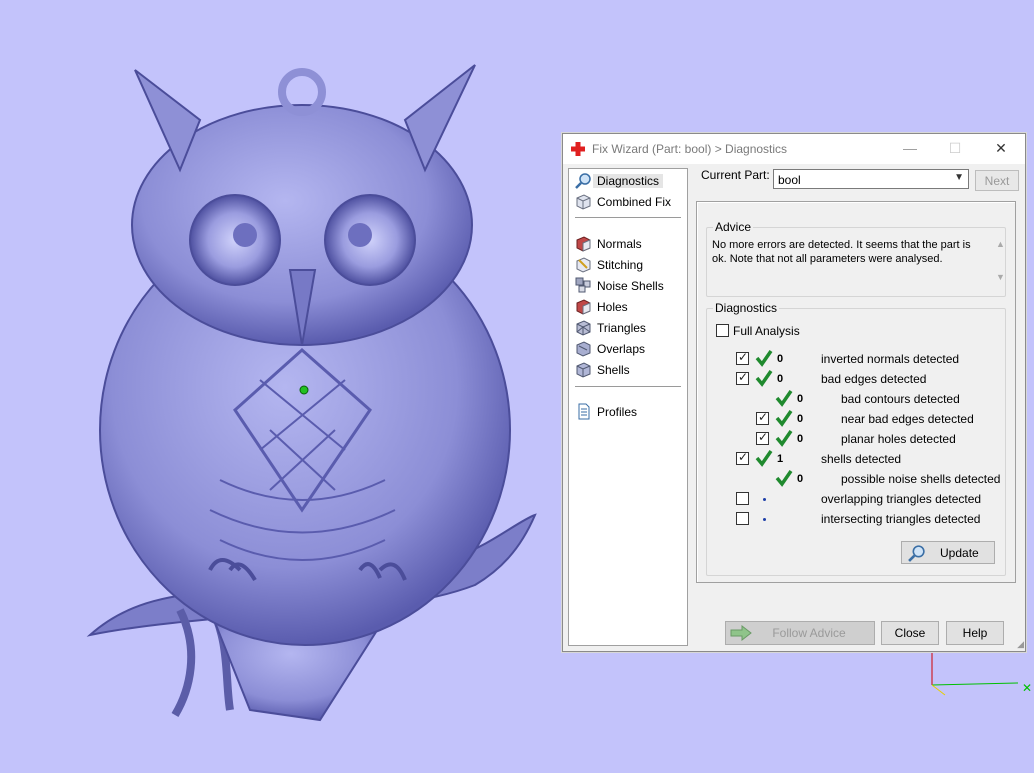 Image resolution: width=1034 pixels, height=773 pixels. Describe the element at coordinates (628, 202) in the screenshot. I see `nav-item-combined-fix: Combined Fix` at that location.